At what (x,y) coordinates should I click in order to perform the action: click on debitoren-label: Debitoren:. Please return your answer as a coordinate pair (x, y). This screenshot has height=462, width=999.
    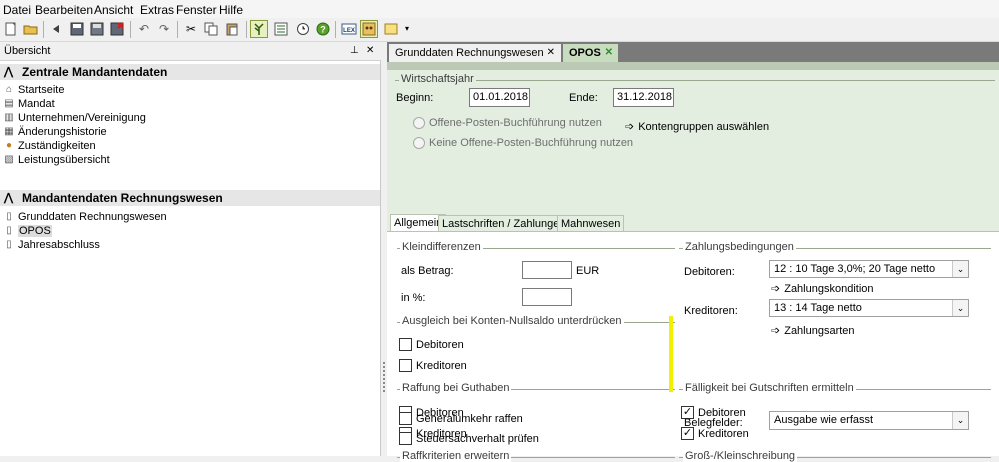
    Looking at the image, I should click on (709, 272).